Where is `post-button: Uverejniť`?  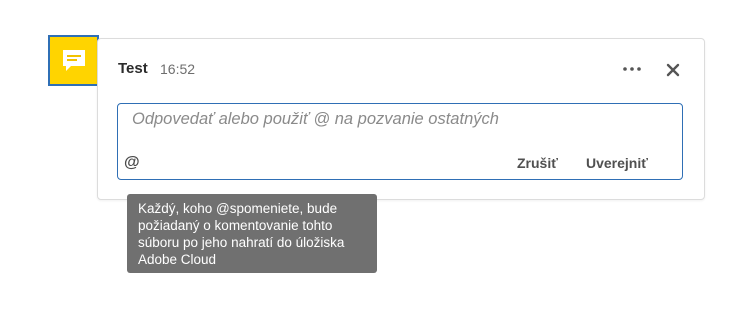
post-button: Uverejniť is located at coordinates (617, 163).